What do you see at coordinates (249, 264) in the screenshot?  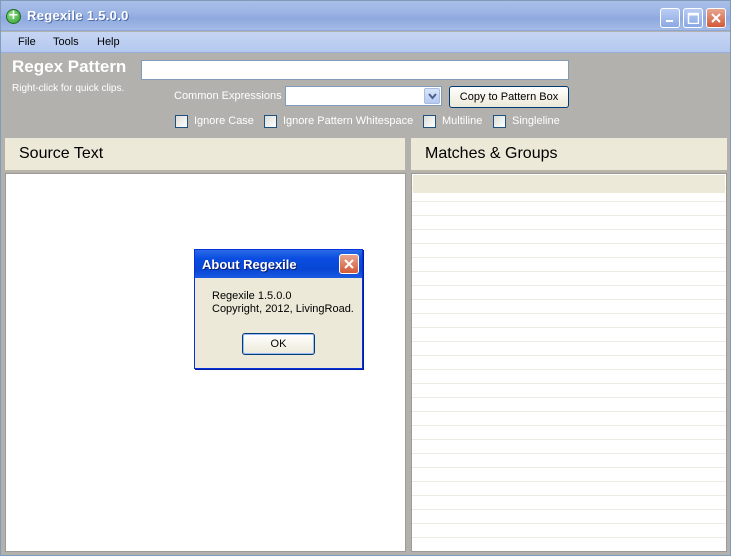 I see `dialog-title: About Regexile` at bounding box center [249, 264].